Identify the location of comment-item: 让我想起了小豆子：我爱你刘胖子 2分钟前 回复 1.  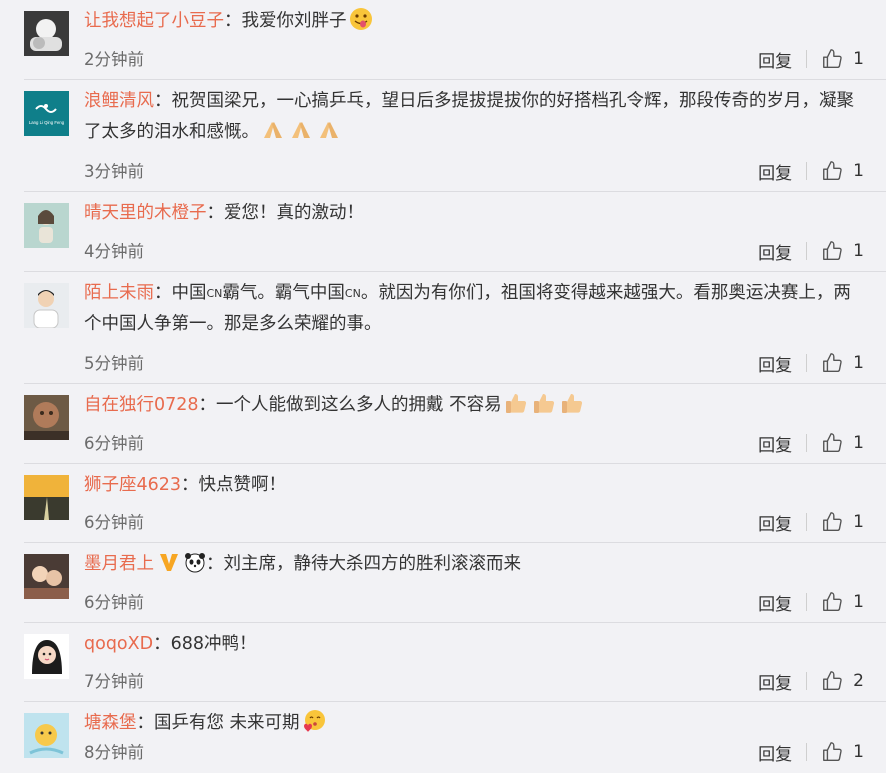
(443, 40).